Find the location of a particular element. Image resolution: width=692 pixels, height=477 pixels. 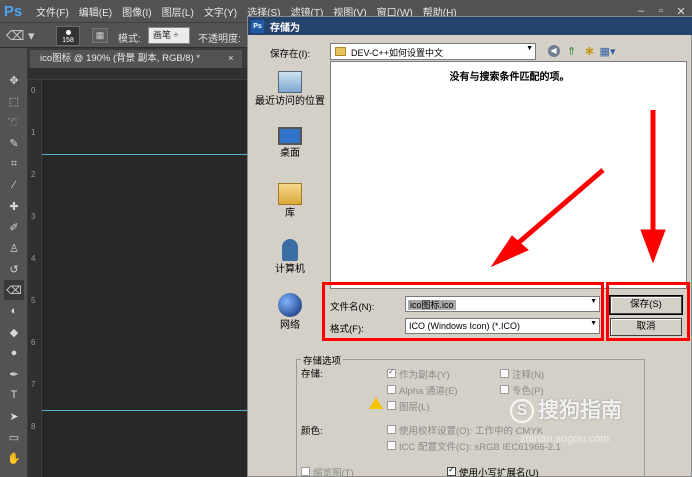

watermark-url: zhinan.sogou.com is located at coordinates (565, 439).